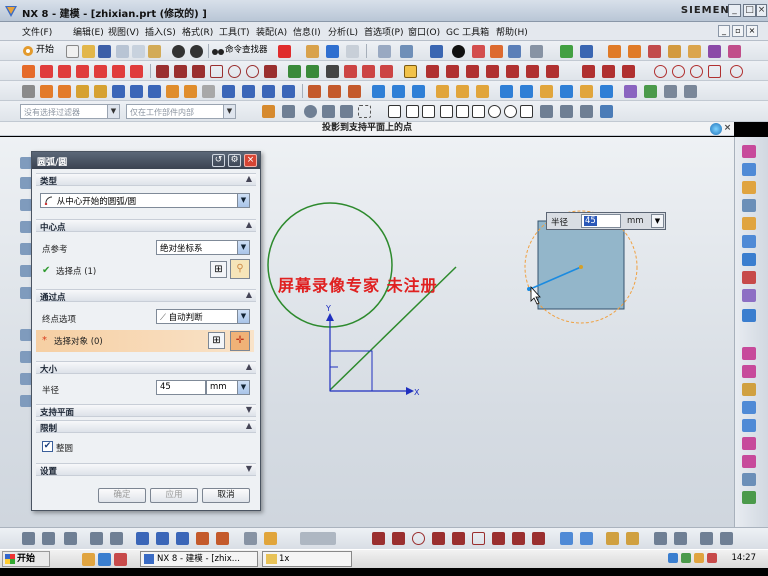 This screenshot has width=768, height=576. What do you see at coordinates (734, 51) in the screenshot?
I see `feature7-icon` at bounding box center [734, 51].